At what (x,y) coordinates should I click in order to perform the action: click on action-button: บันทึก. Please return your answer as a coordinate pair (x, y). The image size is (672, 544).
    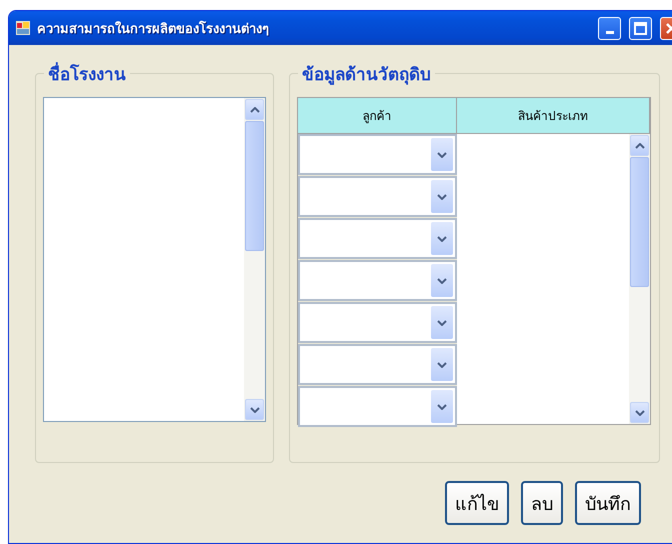
    Looking at the image, I should click on (608, 503).